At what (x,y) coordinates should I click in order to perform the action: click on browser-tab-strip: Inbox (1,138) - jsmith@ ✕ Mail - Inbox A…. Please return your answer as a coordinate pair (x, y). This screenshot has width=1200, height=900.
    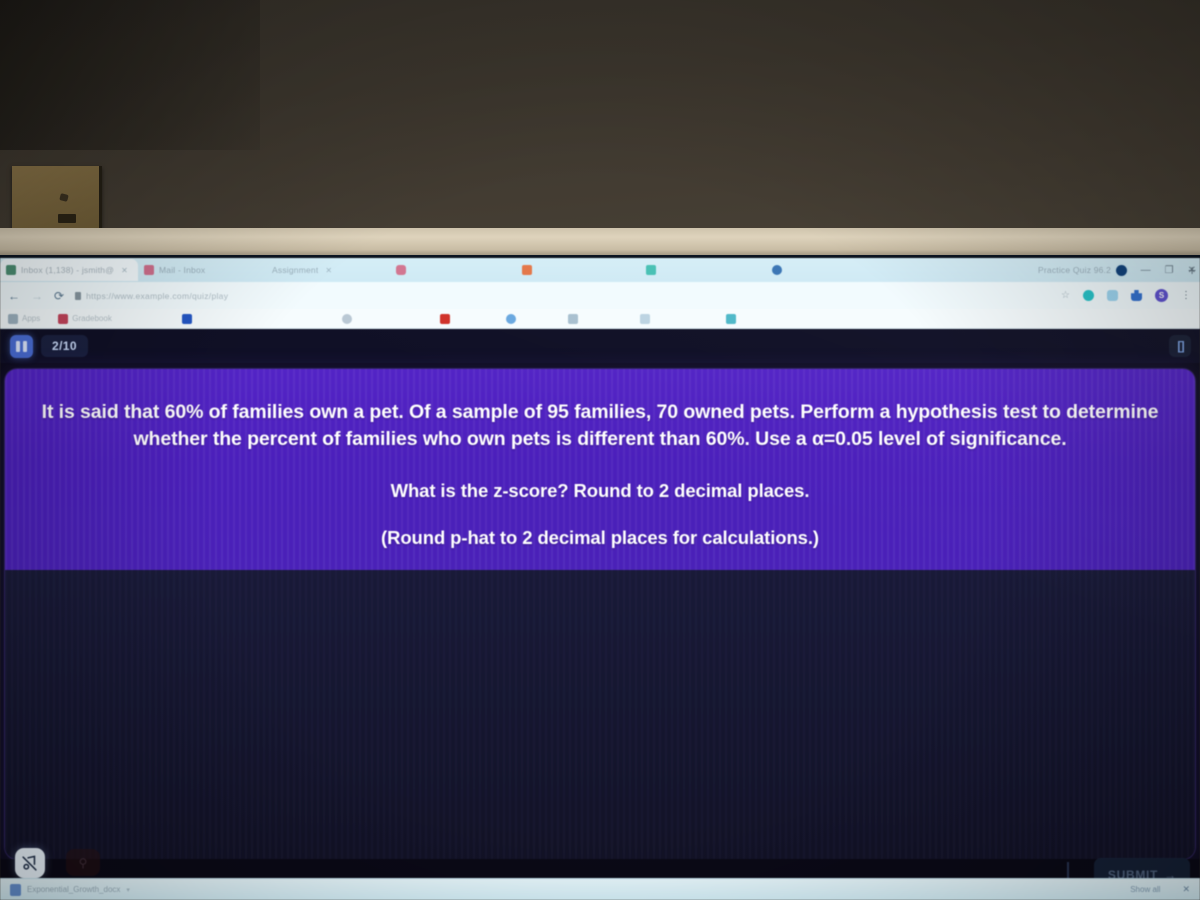
    Looking at the image, I should click on (600, 270).